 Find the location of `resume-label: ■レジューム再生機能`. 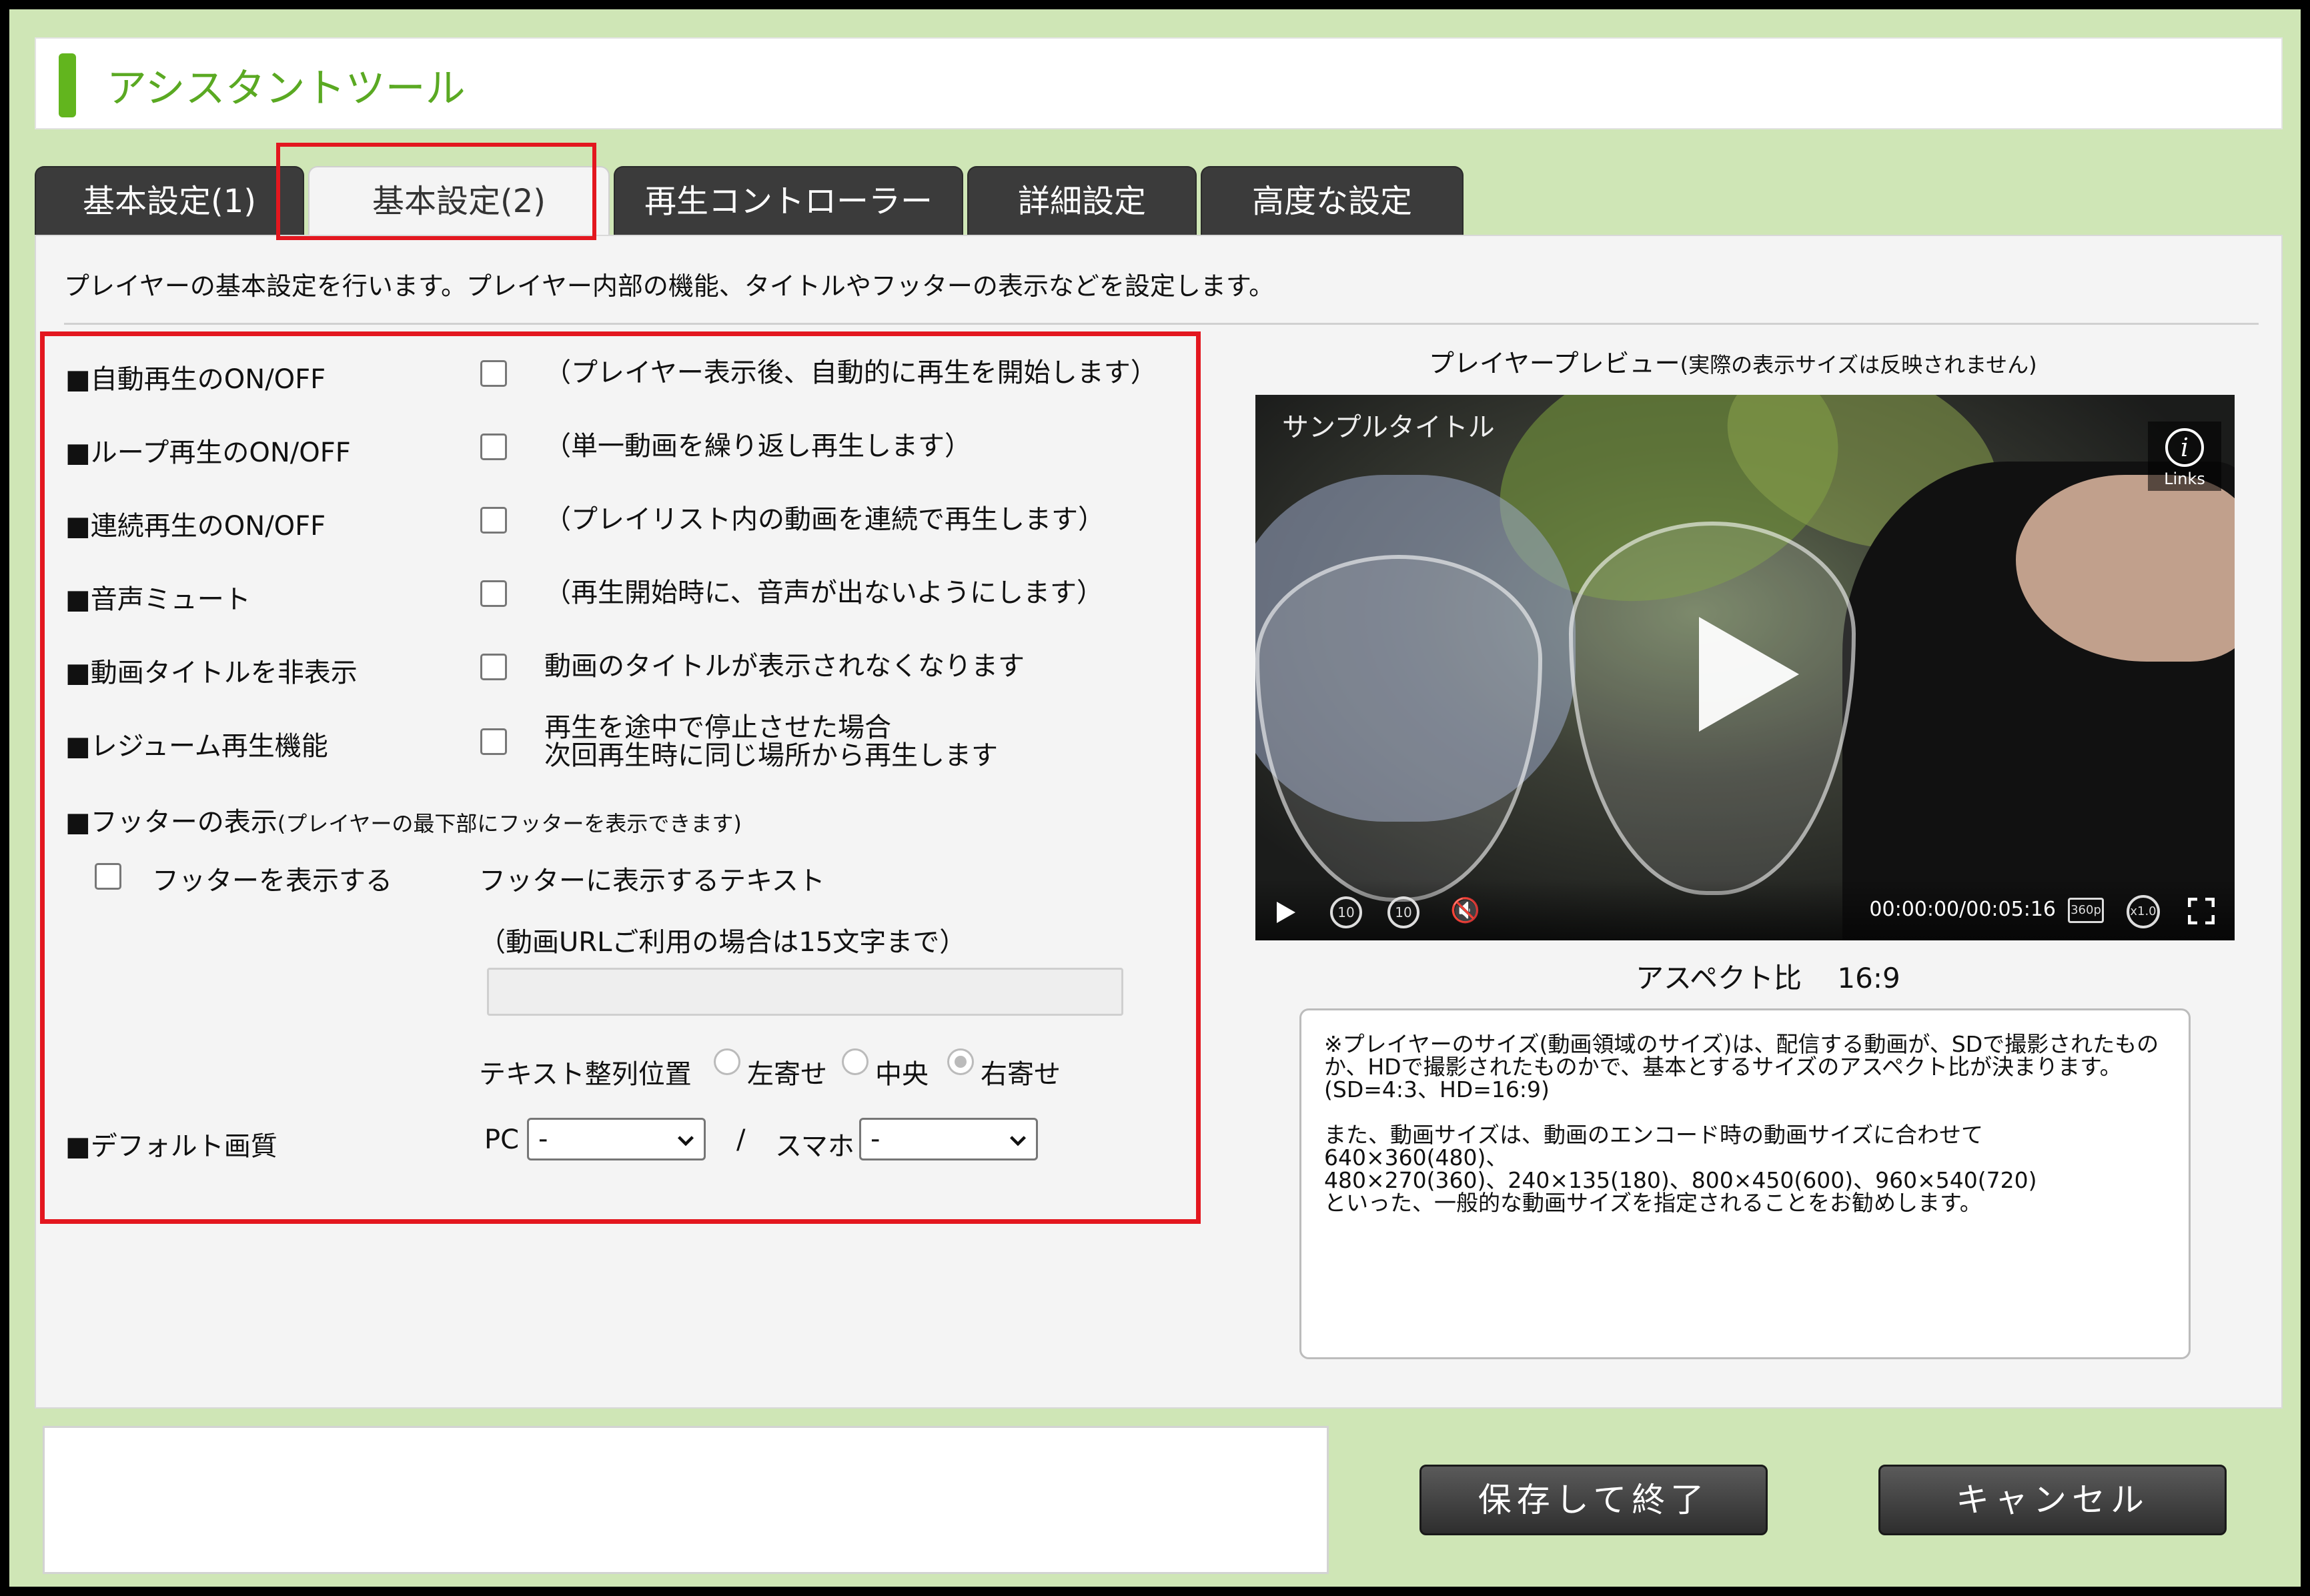

resume-label: ■レジューム再生機能 is located at coordinates (196, 746).